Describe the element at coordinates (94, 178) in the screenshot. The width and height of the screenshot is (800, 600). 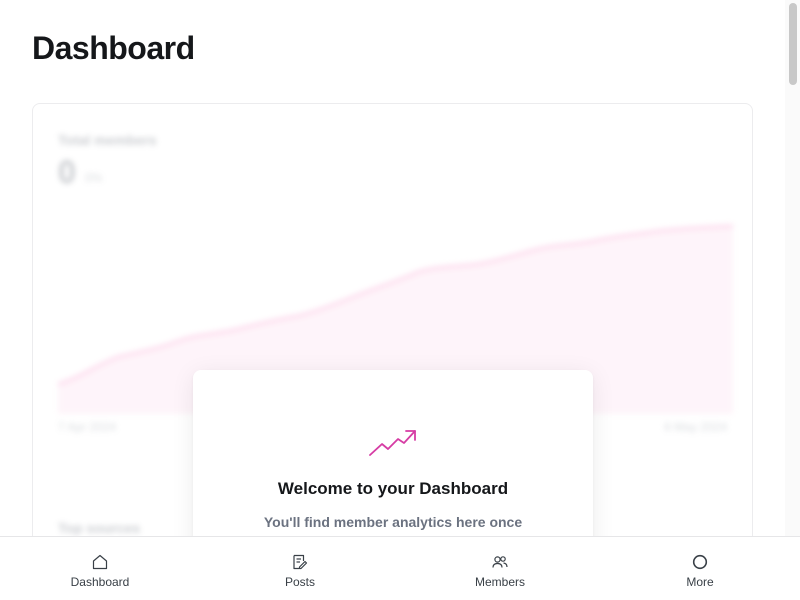
I see `total-members-delta: 0%` at that location.